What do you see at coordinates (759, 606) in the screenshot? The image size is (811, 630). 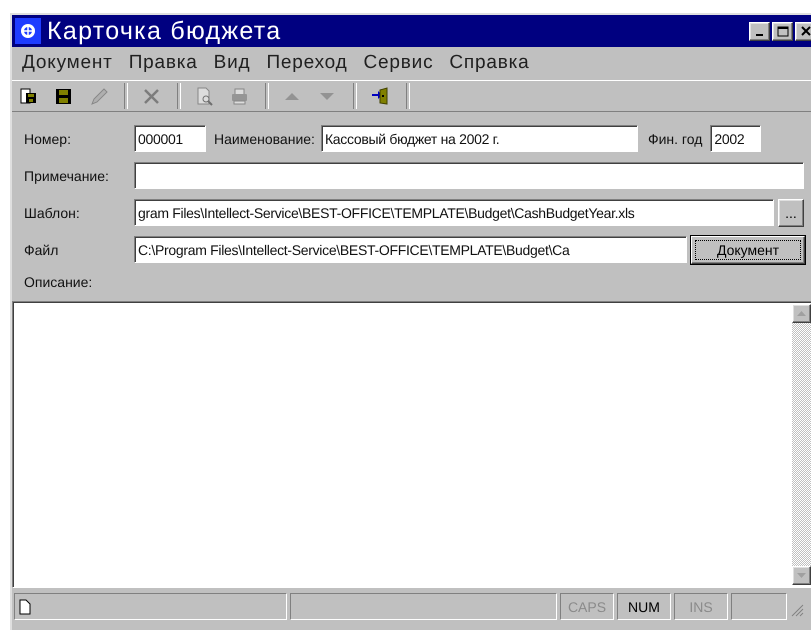 I see `status-pane` at bounding box center [759, 606].